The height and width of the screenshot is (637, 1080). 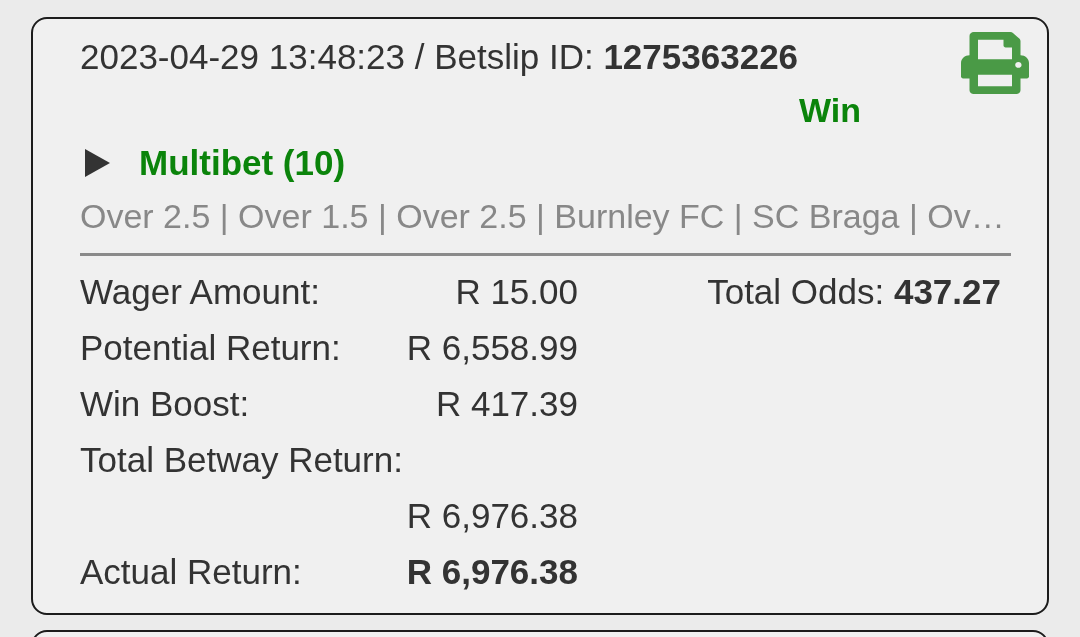 What do you see at coordinates (242, 163) in the screenshot?
I see `bet-type-label: Multibet (10)` at bounding box center [242, 163].